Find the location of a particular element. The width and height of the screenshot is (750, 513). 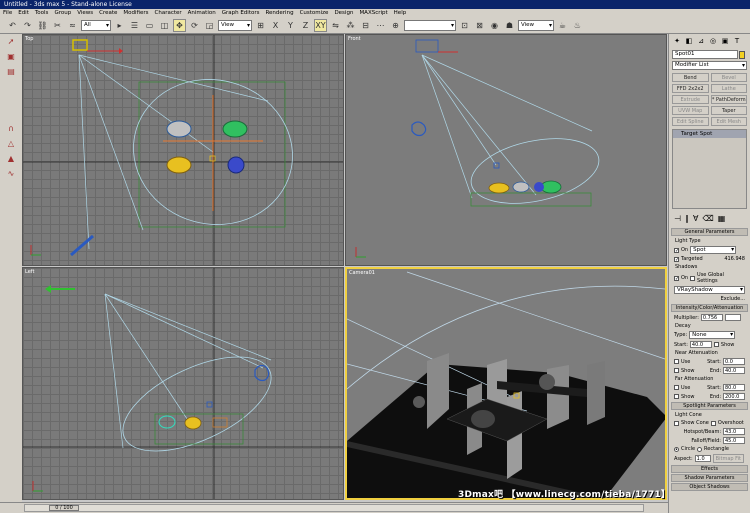

quick-render-icon: ☕ is located at coordinates (562, 25).